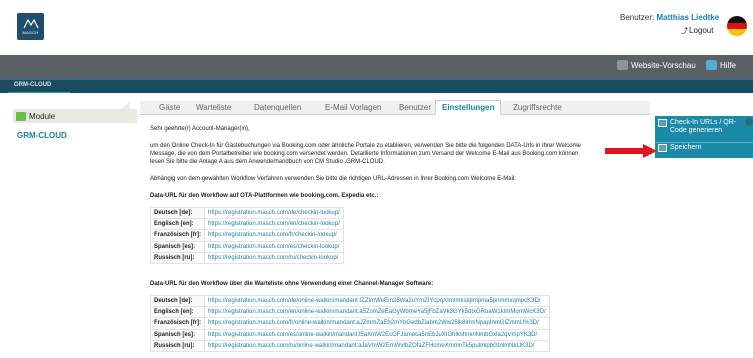 The height and width of the screenshot is (358, 753). I want to click on tab-zugriffsrechte: Zugriffsrechte, so click(537, 107).